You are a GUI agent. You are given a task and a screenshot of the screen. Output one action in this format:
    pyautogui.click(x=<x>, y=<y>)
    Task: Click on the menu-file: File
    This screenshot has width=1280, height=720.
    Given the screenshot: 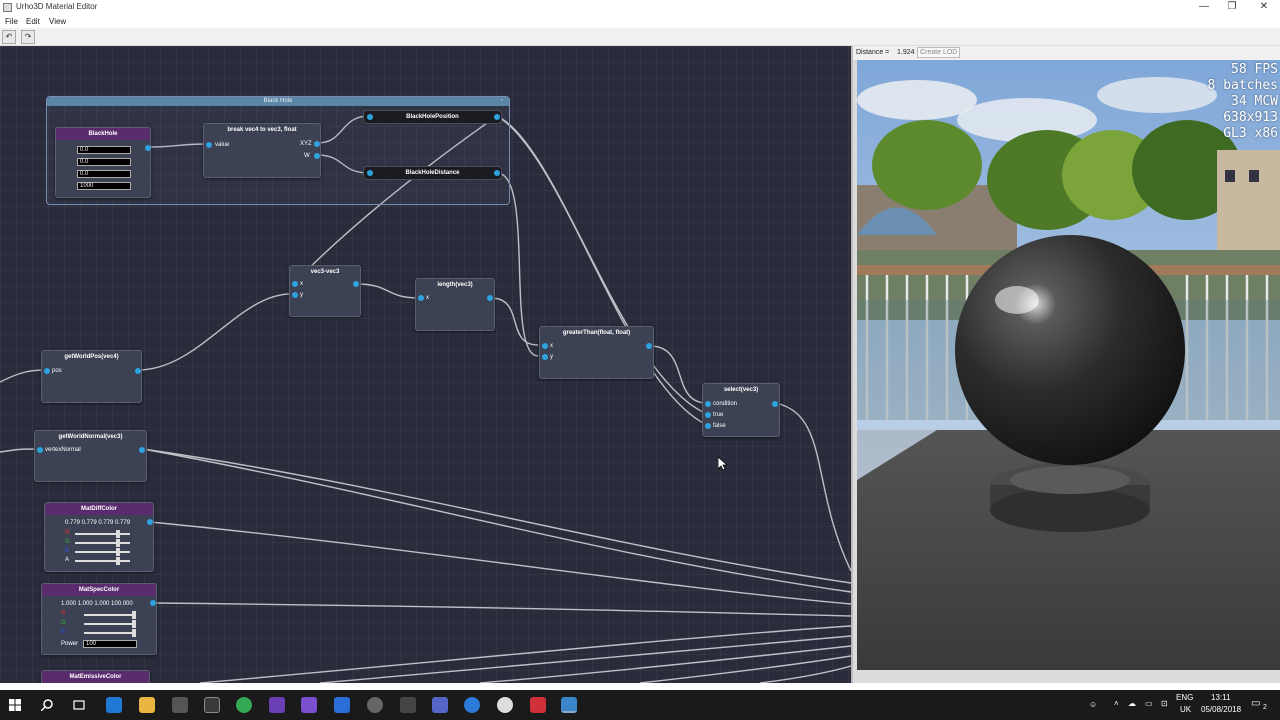 What is the action you would take?
    pyautogui.click(x=11, y=21)
    